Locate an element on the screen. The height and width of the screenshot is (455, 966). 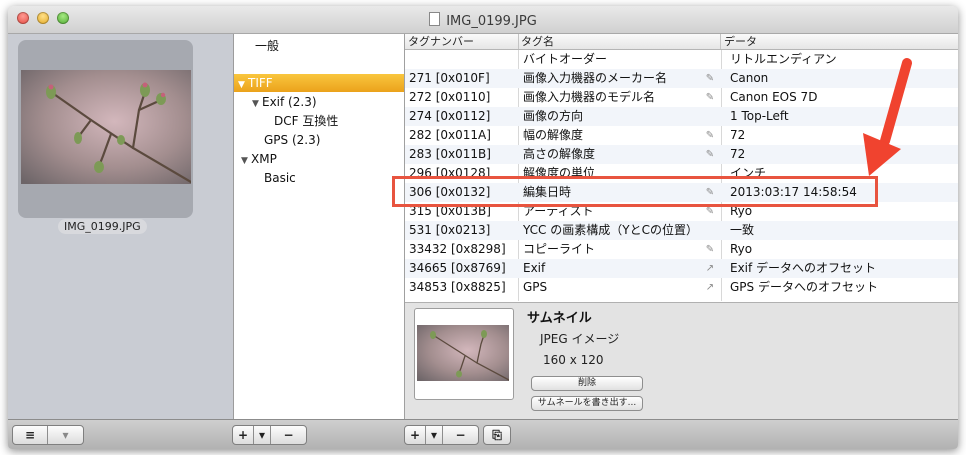
table-row: 531 [0x0213] YCC の画素構成（YとCの位置） 一致 is located at coordinates (681, 230).